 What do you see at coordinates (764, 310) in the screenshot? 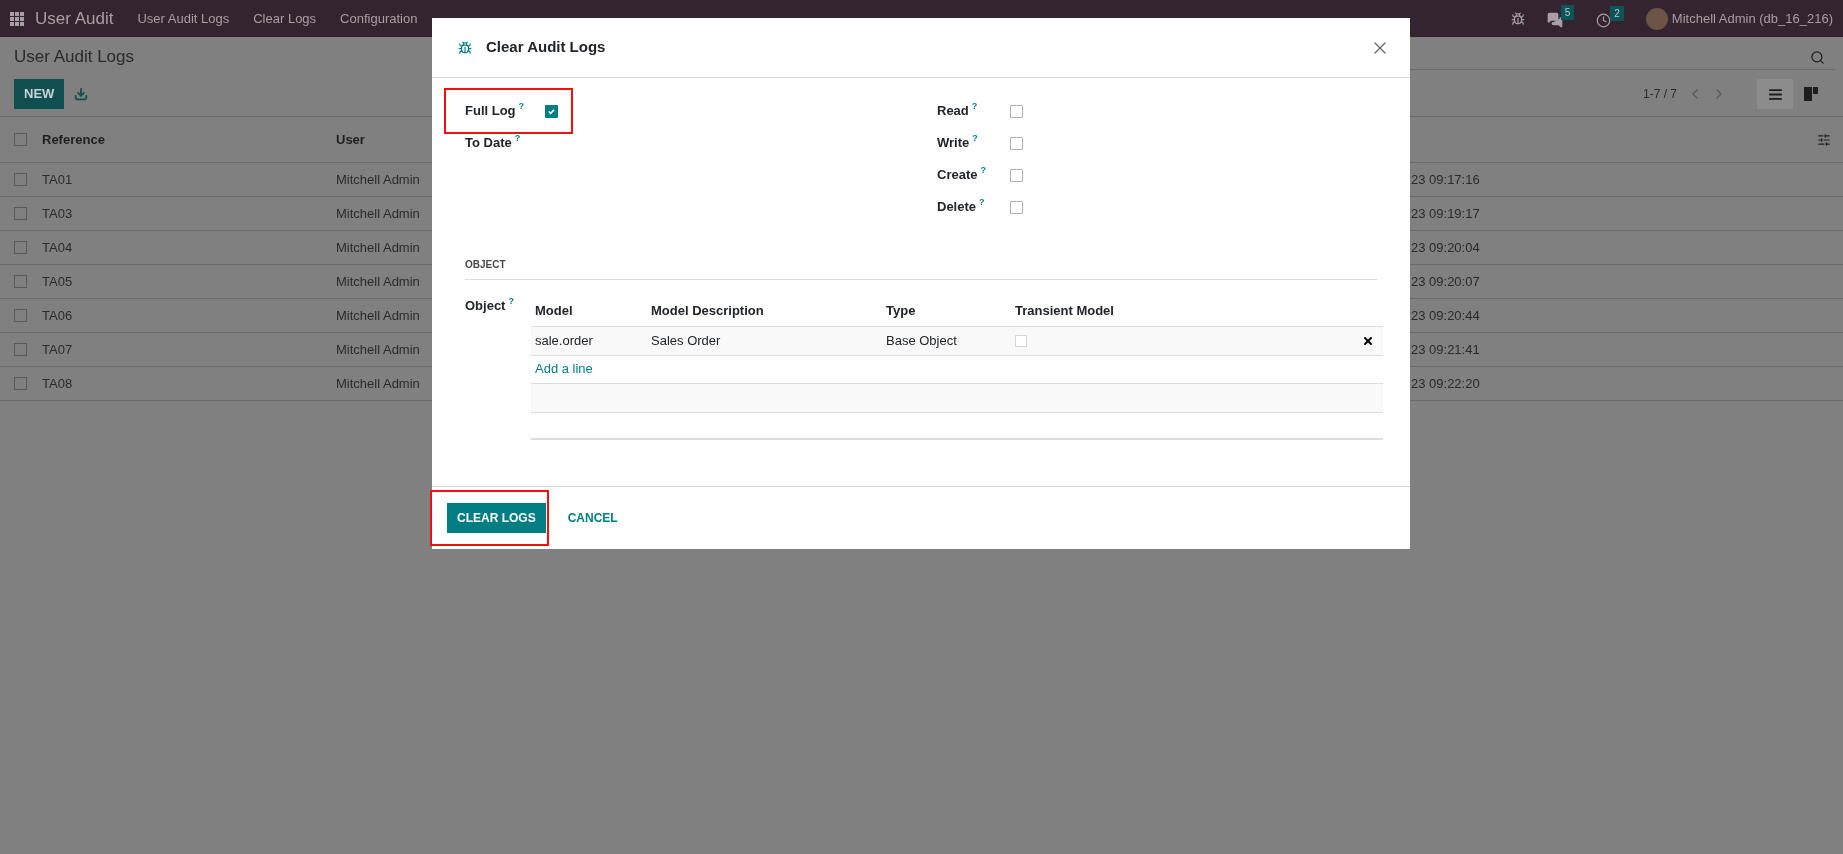
I see `column-header: Model Description` at bounding box center [764, 310].